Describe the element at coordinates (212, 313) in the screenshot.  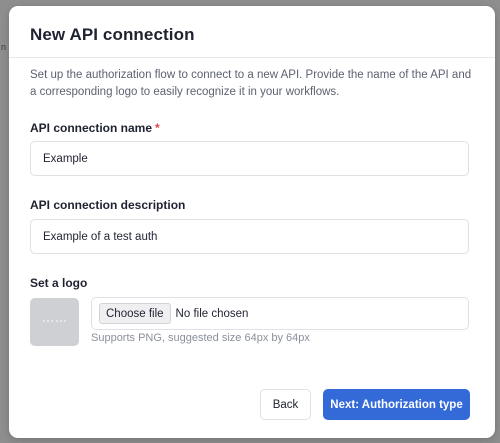
I see `file-status-text: No file chosen` at that location.